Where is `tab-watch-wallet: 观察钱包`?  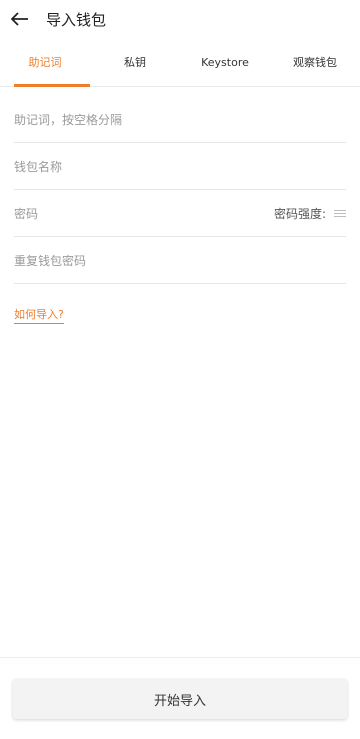
tab-watch-wallet: 观察钱包 is located at coordinates (315, 62).